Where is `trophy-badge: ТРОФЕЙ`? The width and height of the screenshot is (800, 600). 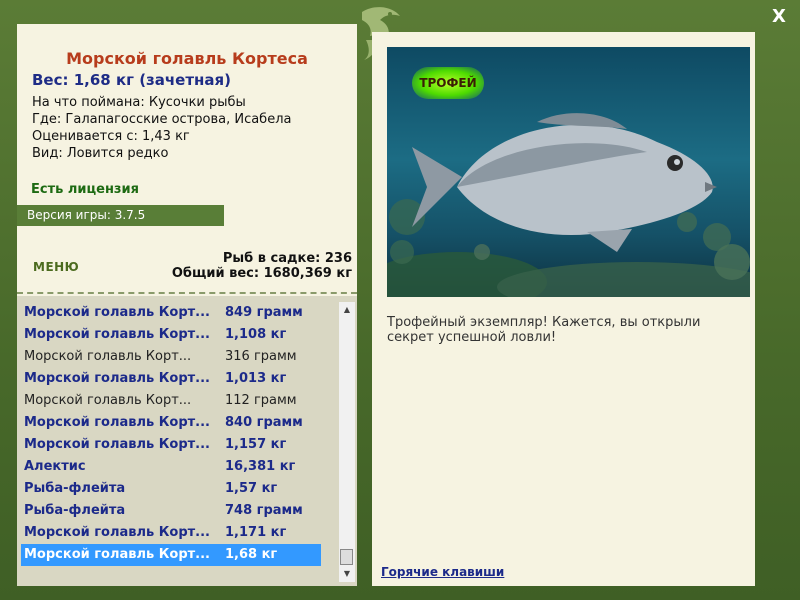
trophy-badge: ТРОФЕЙ is located at coordinates (448, 83).